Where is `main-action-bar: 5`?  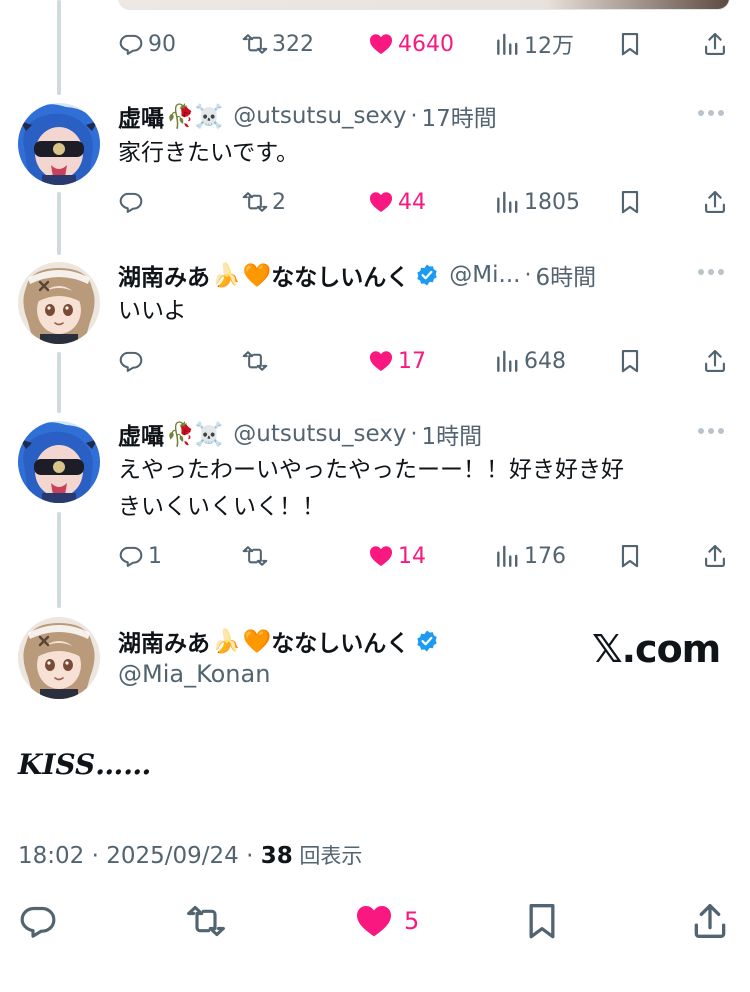 main-action-bar: 5 is located at coordinates (375, 922).